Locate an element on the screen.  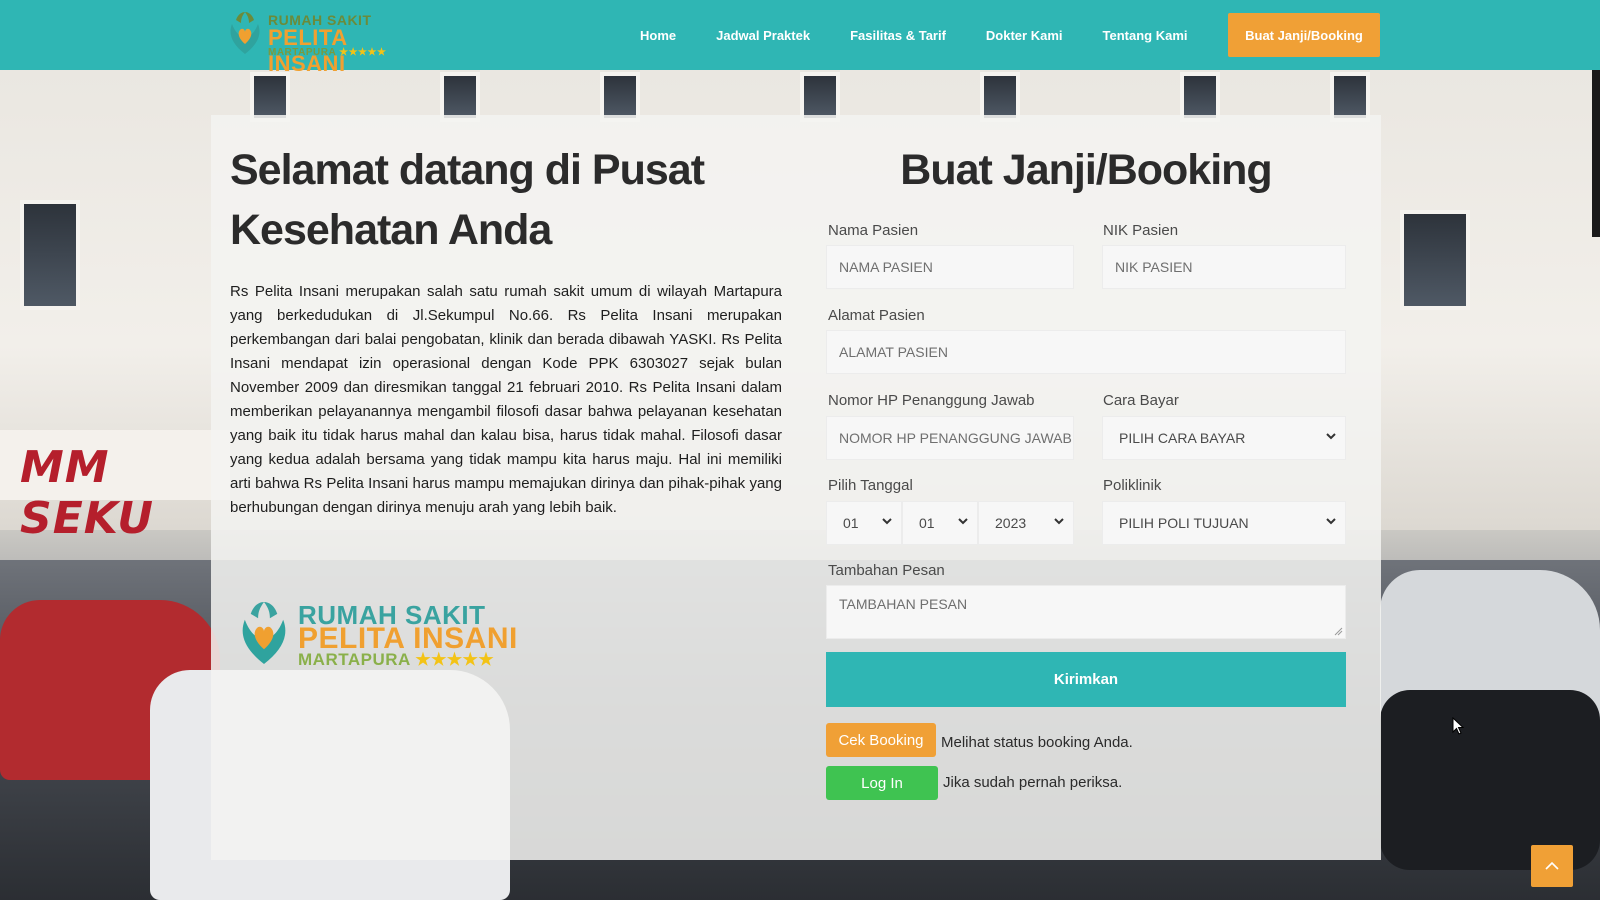
scroll-to-top-button is located at coordinates (1552, 866).